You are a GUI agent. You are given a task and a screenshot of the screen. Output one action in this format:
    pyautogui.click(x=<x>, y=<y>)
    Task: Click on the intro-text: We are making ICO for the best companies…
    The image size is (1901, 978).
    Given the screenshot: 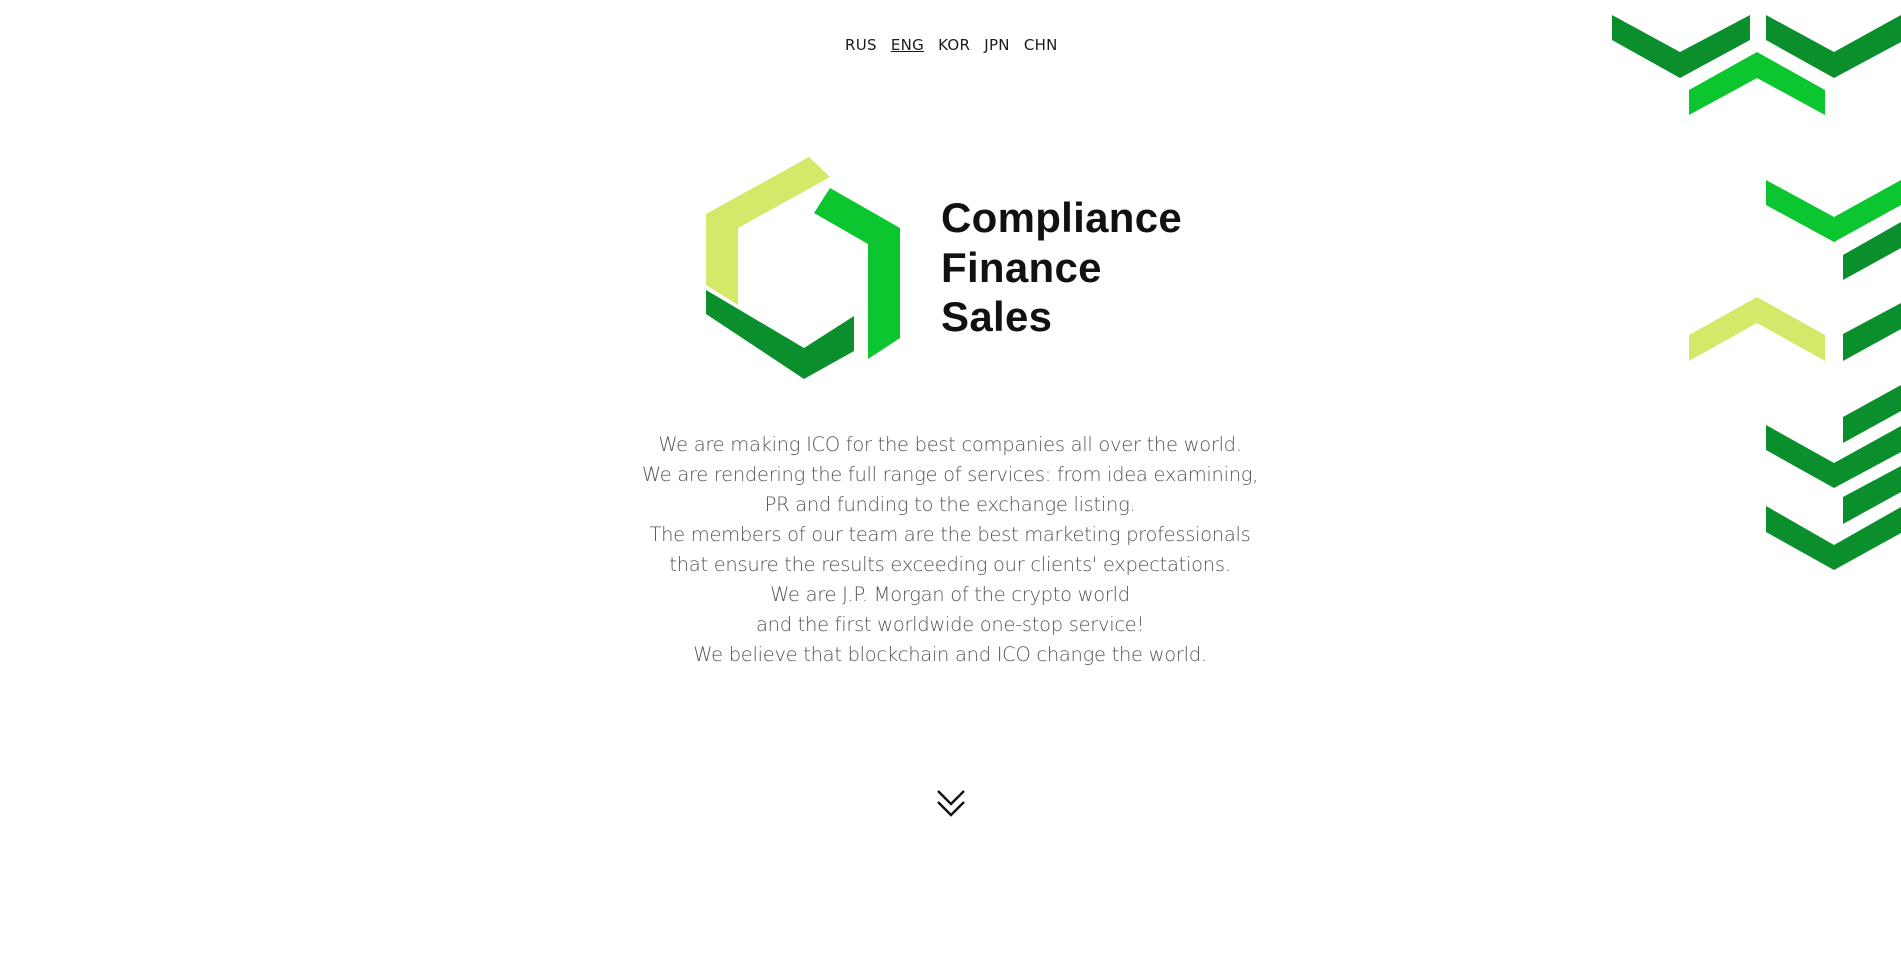 What is the action you would take?
    pyautogui.click(x=950, y=550)
    